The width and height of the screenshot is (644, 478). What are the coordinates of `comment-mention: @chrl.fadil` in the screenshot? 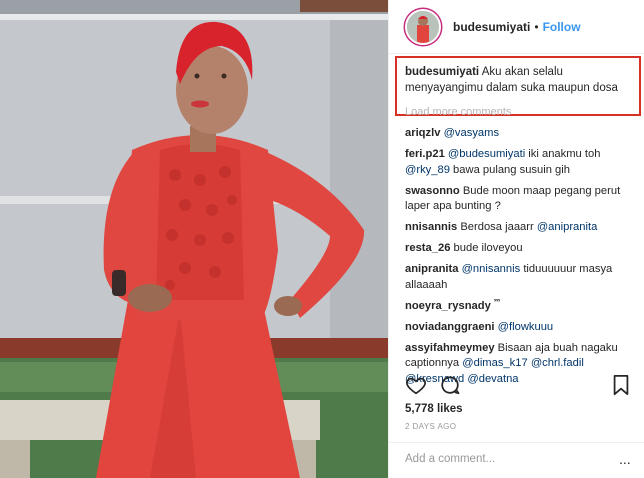 It's located at (557, 363).